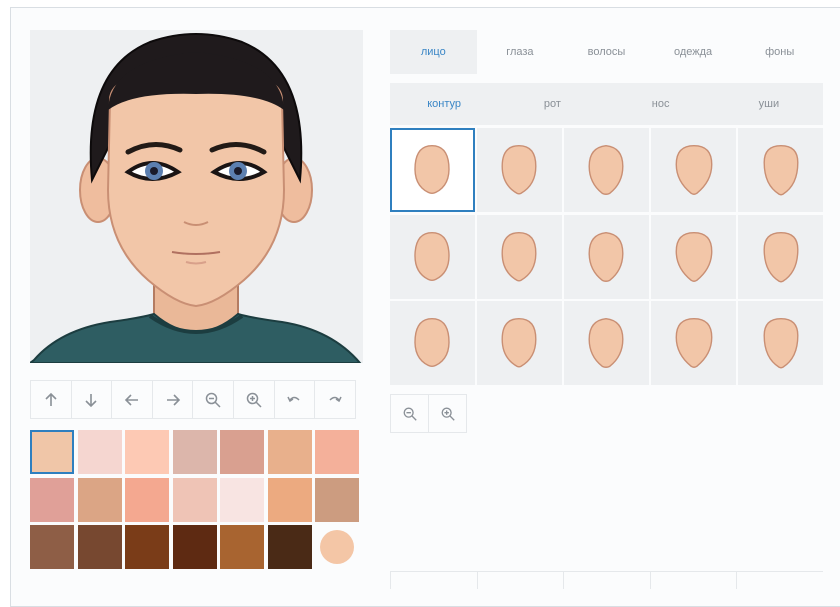 The image size is (840, 607). What do you see at coordinates (693, 52) in the screenshot?
I see `tab-3: одежда` at bounding box center [693, 52].